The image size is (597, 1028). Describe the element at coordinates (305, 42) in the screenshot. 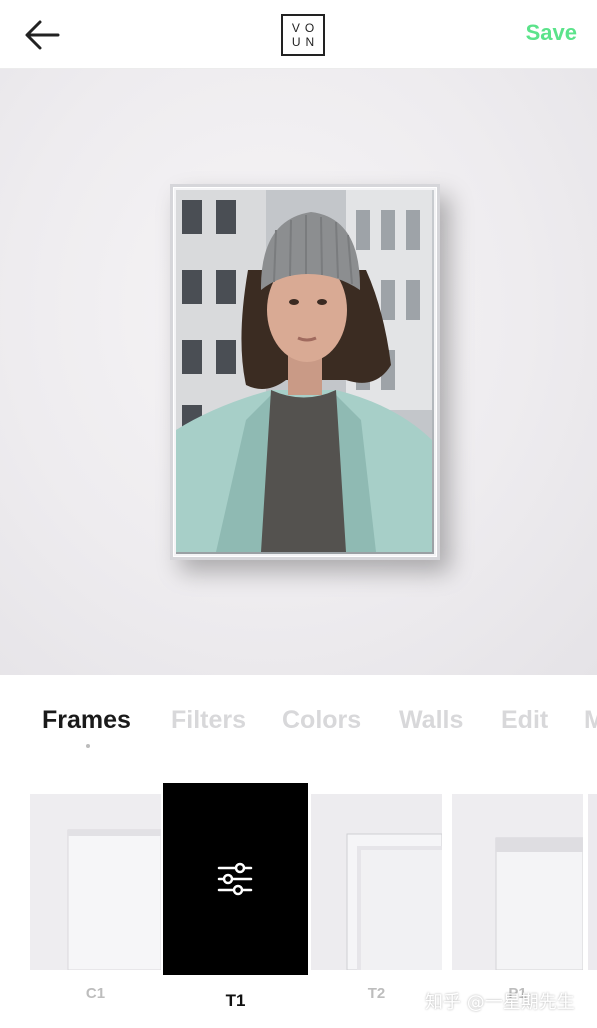

I see `logo-row-2: UN` at that location.